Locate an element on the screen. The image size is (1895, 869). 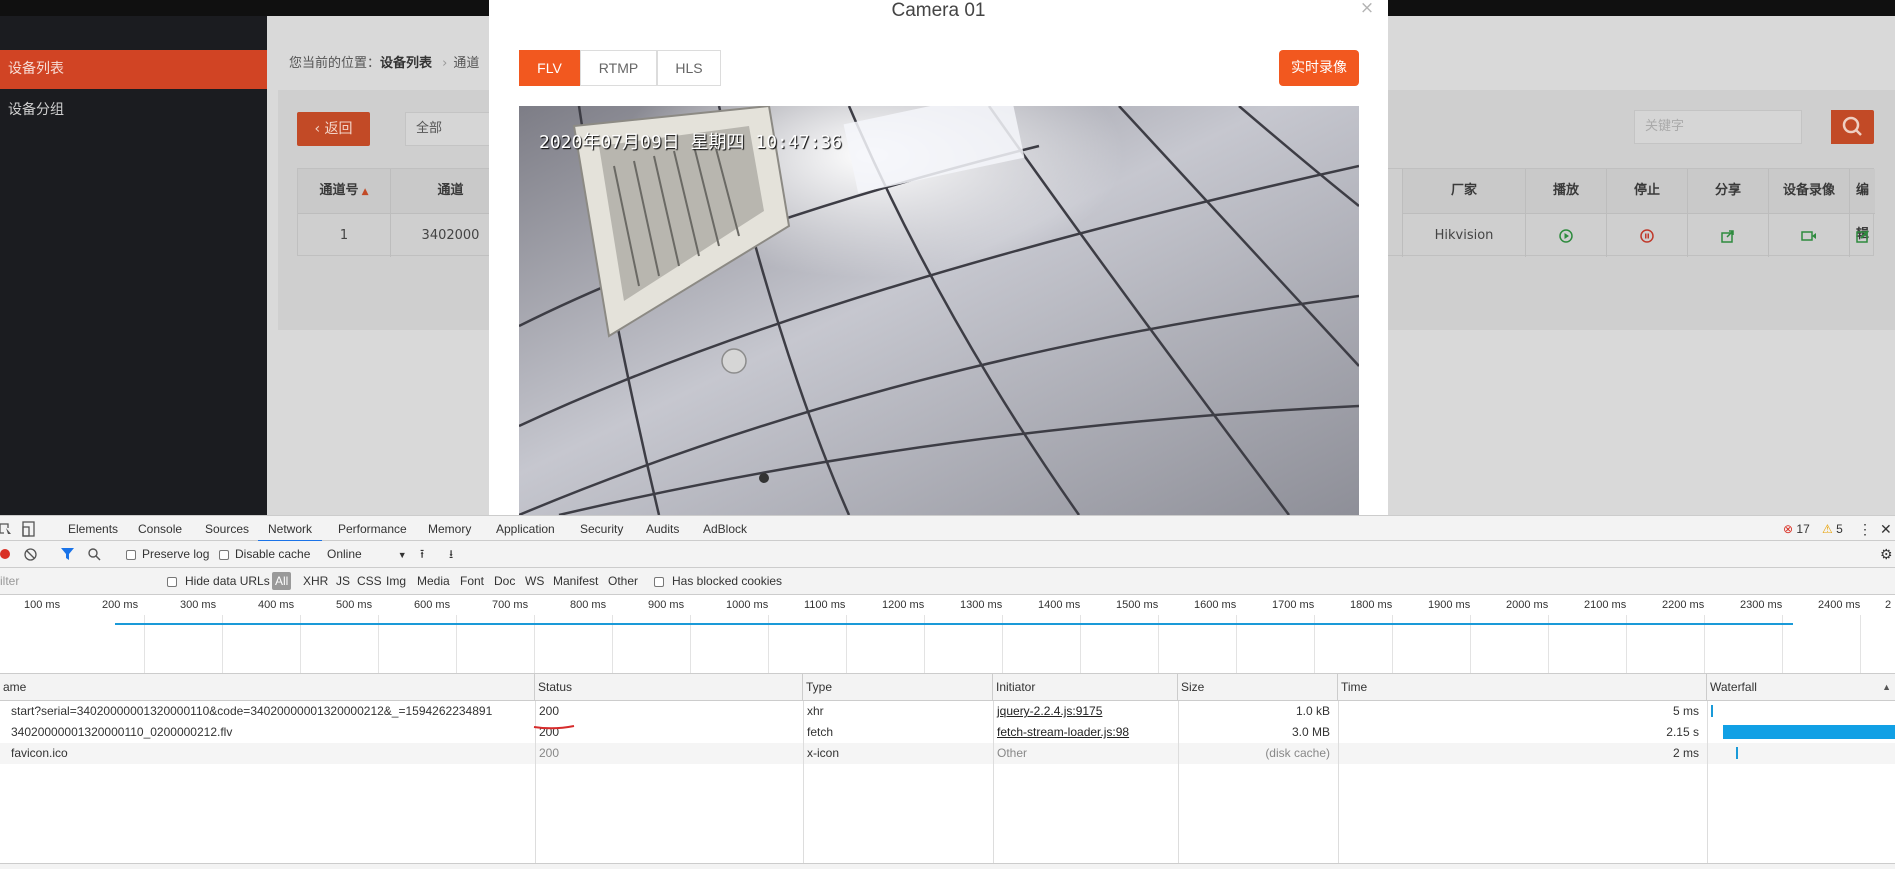
settings-gear-icon: ⚙ is located at coordinates (1886, 554).